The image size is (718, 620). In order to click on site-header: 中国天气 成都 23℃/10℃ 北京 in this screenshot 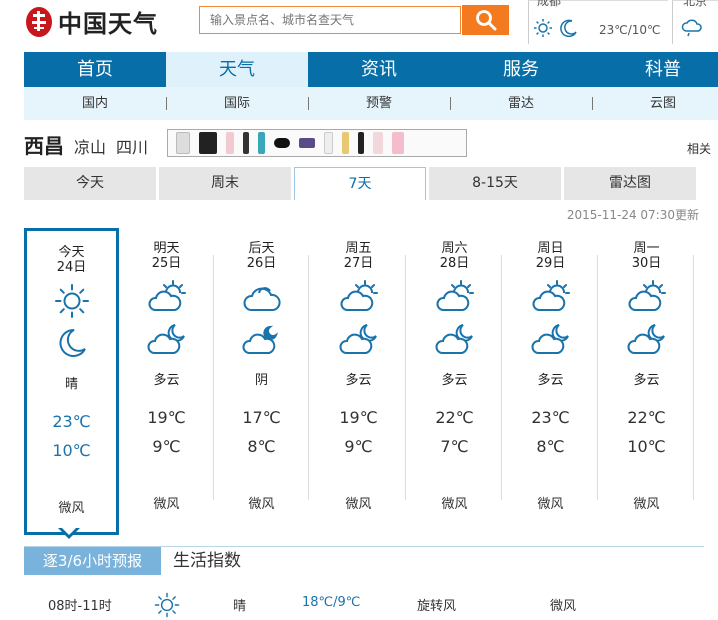, I will do `click(359, 24)`.